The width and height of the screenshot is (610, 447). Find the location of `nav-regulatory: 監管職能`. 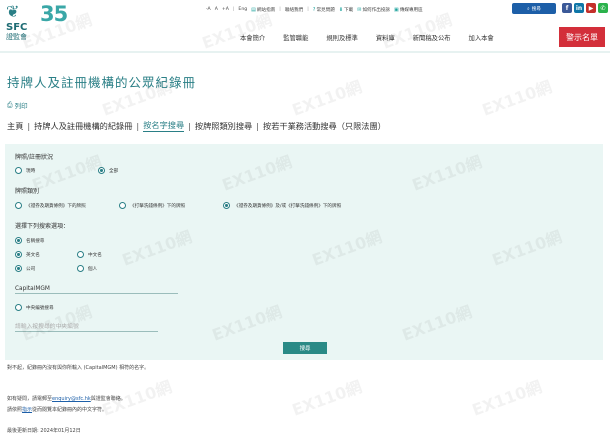

nav-regulatory: 監管職能 is located at coordinates (295, 37).